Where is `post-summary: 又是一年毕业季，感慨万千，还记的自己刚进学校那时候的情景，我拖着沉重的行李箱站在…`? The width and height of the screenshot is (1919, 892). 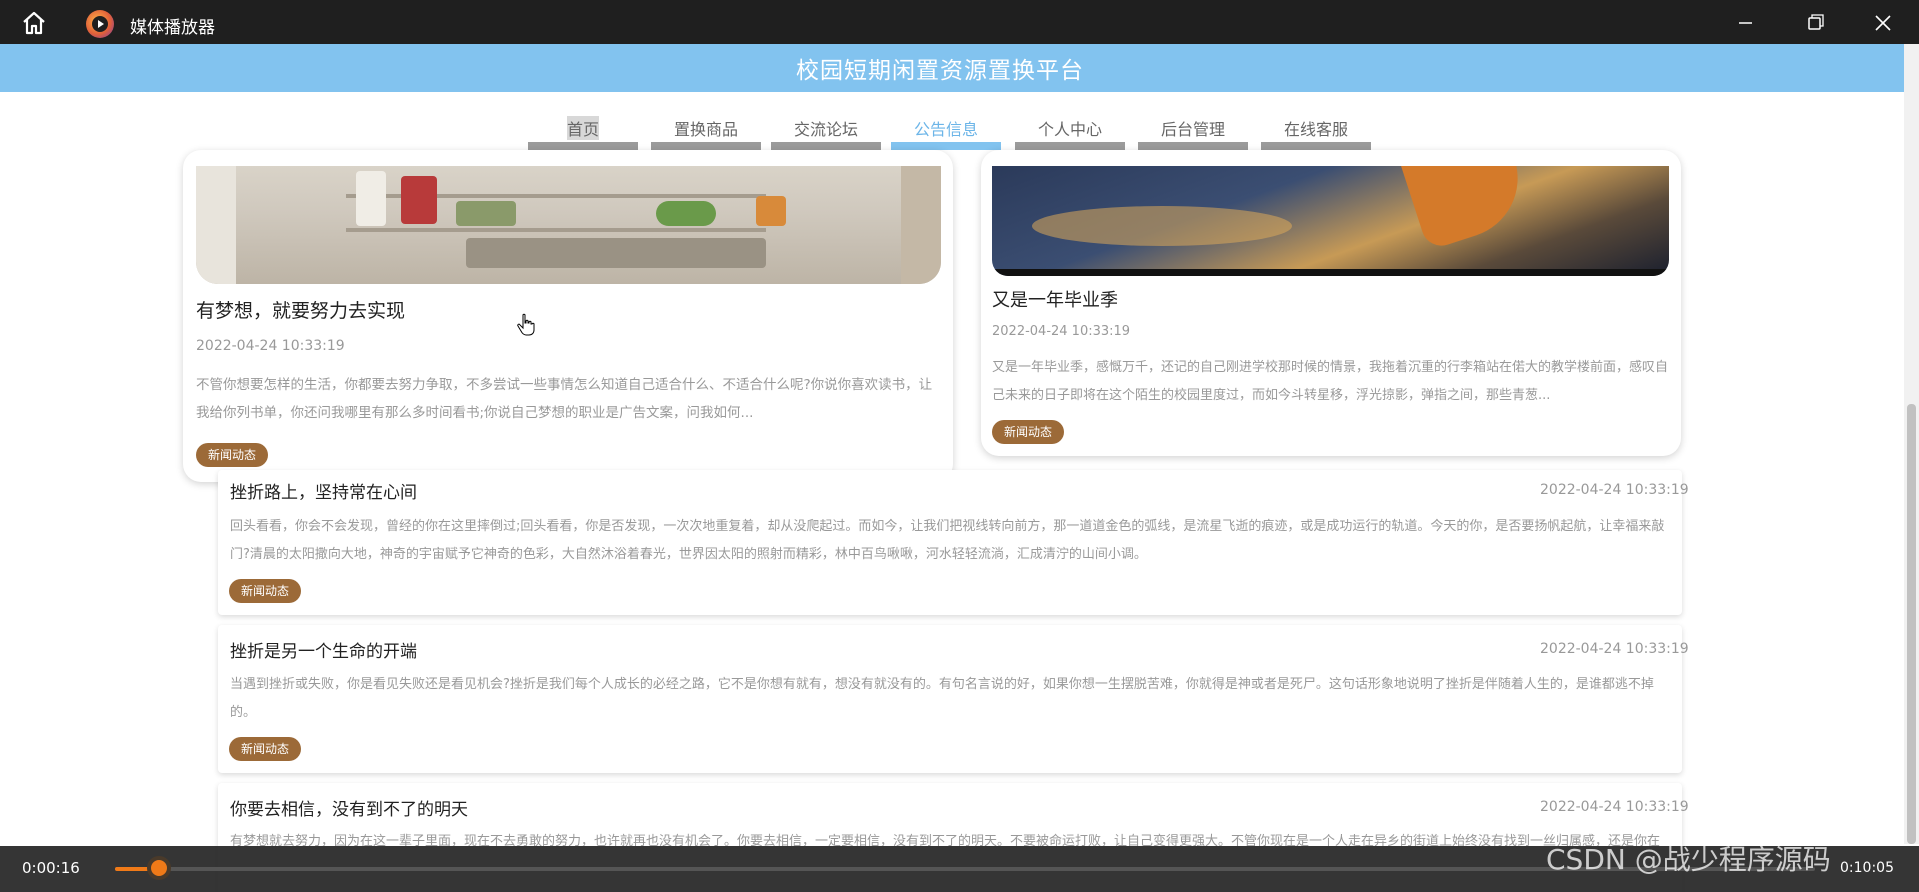
post-summary: 又是一年毕业季，感慨万千，还记的自己刚进学校那时候的情景，我拖着沉重的行李箱站在… is located at coordinates (1330, 381).